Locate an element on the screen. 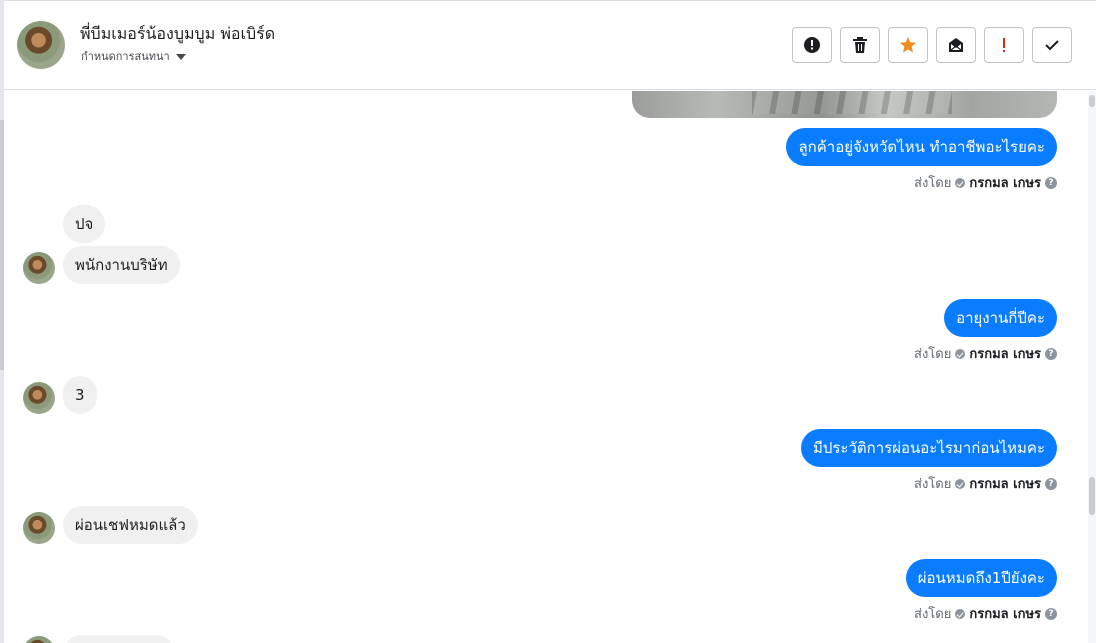 This screenshot has width=1096, height=643. outgoing-message: อายุงานกี่ปีคะ is located at coordinates (1000, 318).